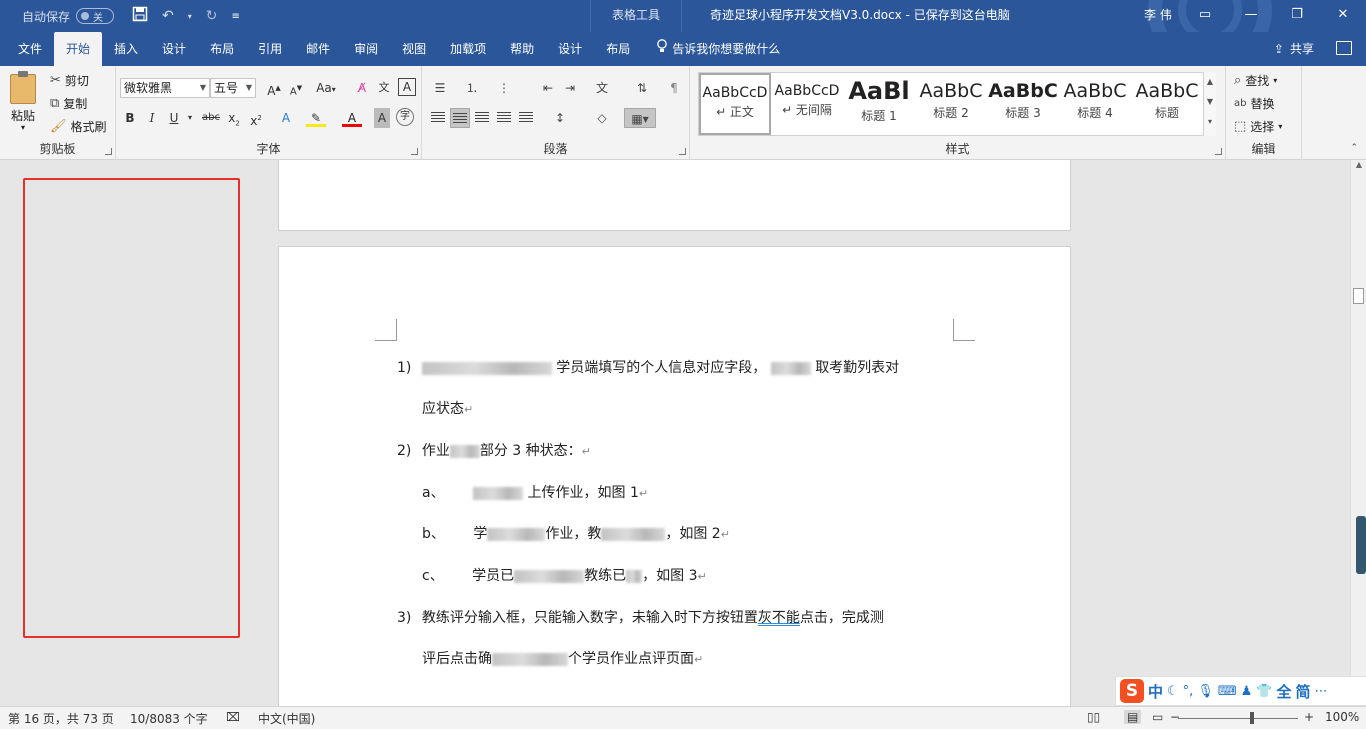 This screenshot has width=1366, height=729. What do you see at coordinates (168, 16) in the screenshot?
I see `undo-icon: ↶` at bounding box center [168, 16].